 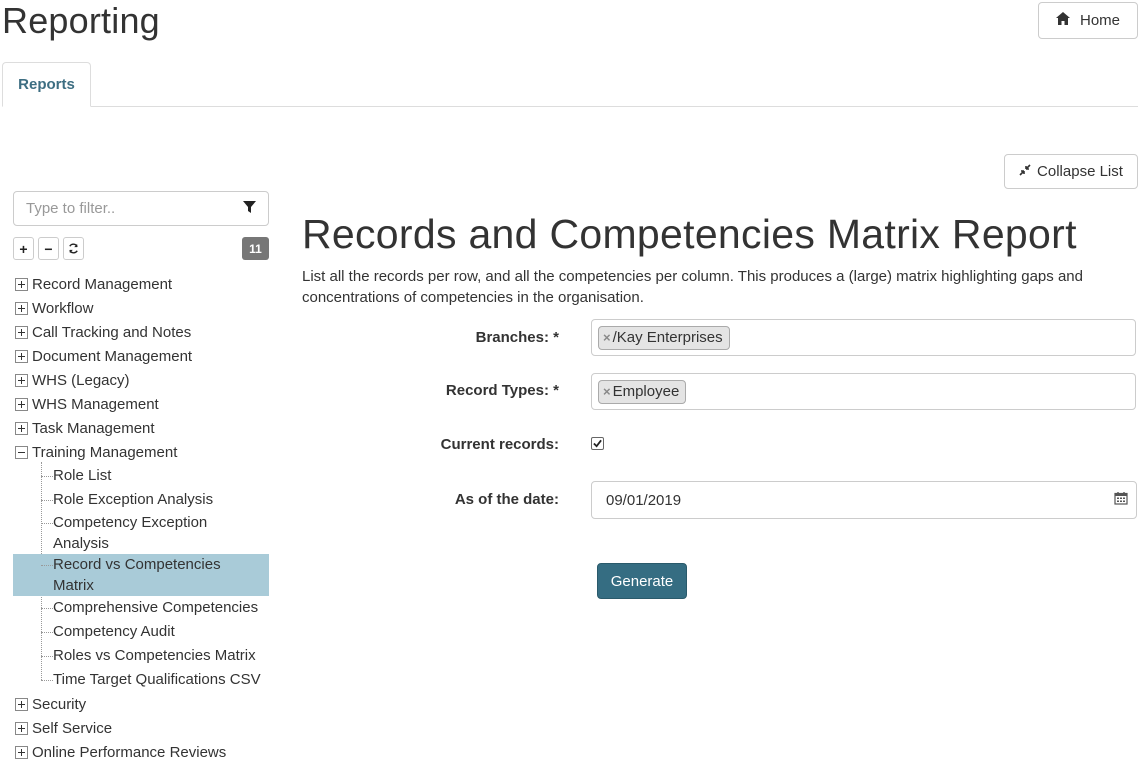 I want to click on tree-group-online-performance-reviews: Online Performance Reviews, so click(x=119, y=752).